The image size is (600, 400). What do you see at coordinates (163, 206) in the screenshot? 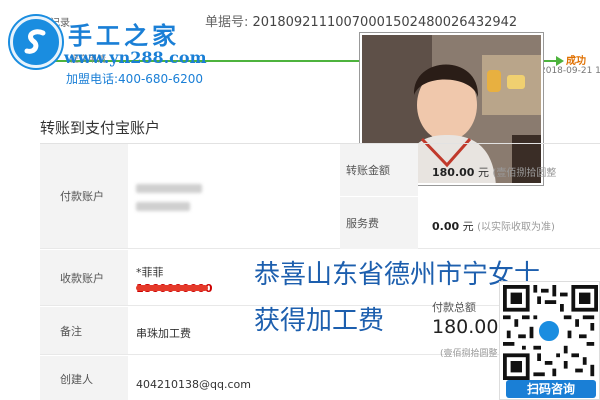
I see `payer-name-redacted` at bounding box center [163, 206].